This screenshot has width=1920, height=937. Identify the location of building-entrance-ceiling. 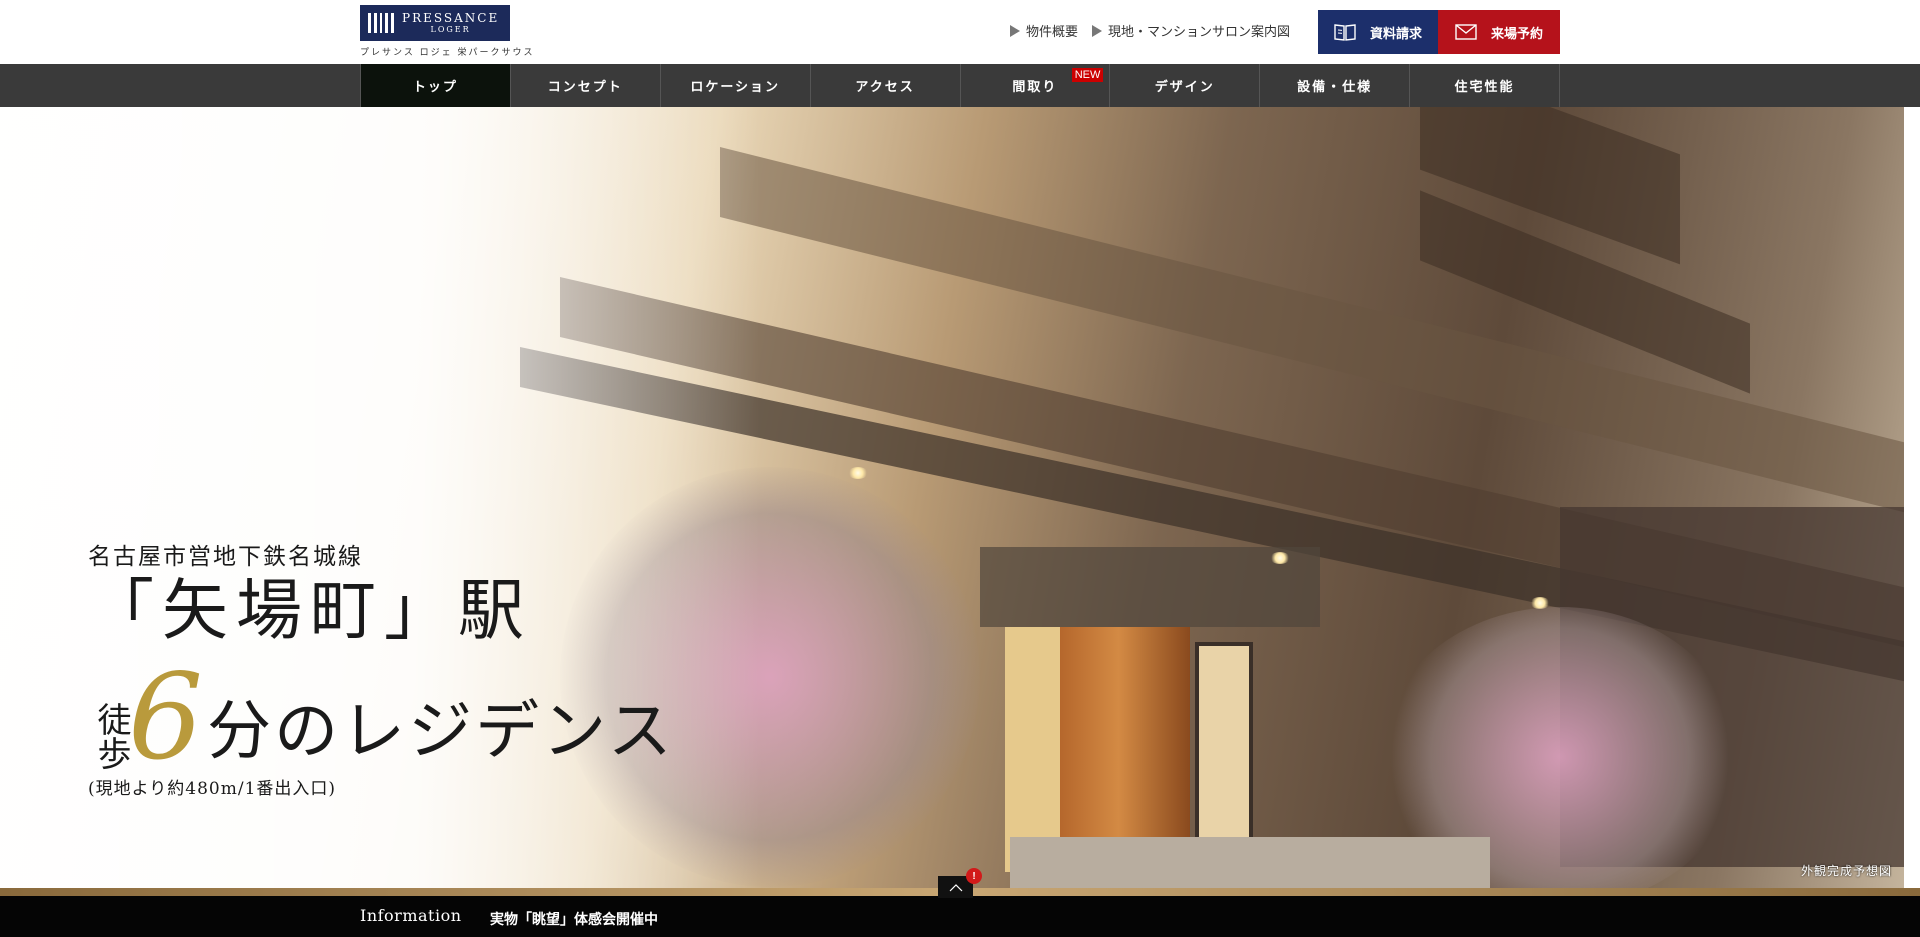
(1150, 587).